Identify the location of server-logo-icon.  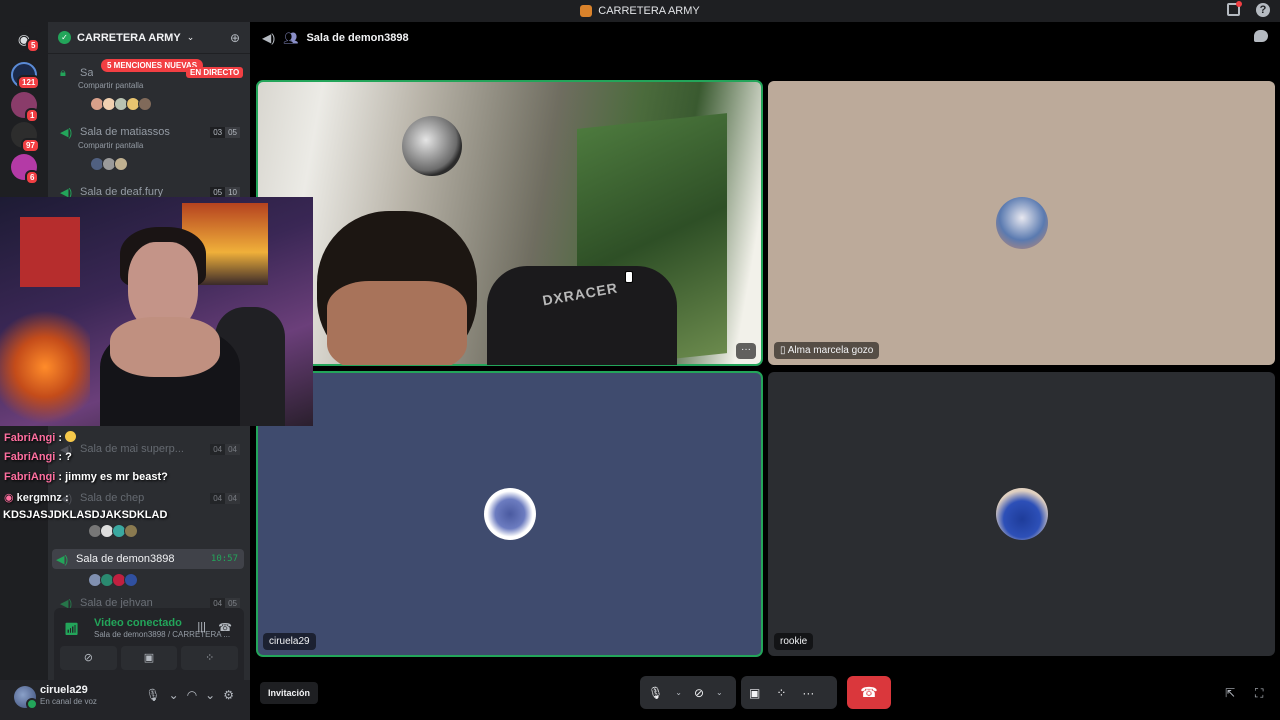
(586, 11).